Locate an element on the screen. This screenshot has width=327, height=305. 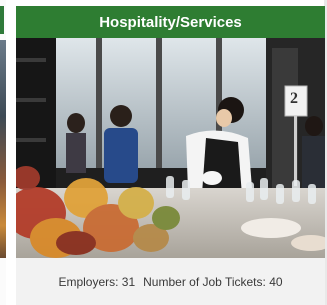
employers-count: Employers: 31 is located at coordinates (97, 281).